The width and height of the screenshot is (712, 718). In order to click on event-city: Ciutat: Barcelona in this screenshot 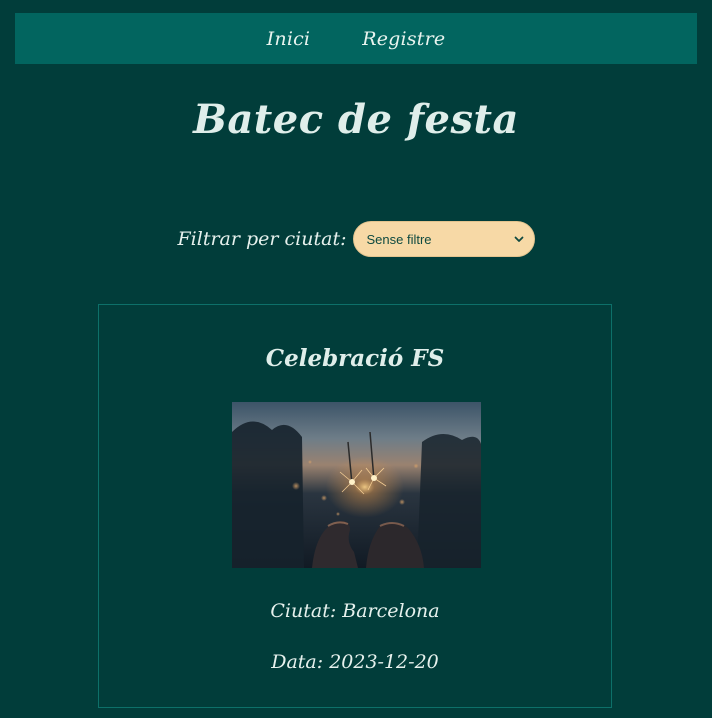, I will do `click(355, 611)`.